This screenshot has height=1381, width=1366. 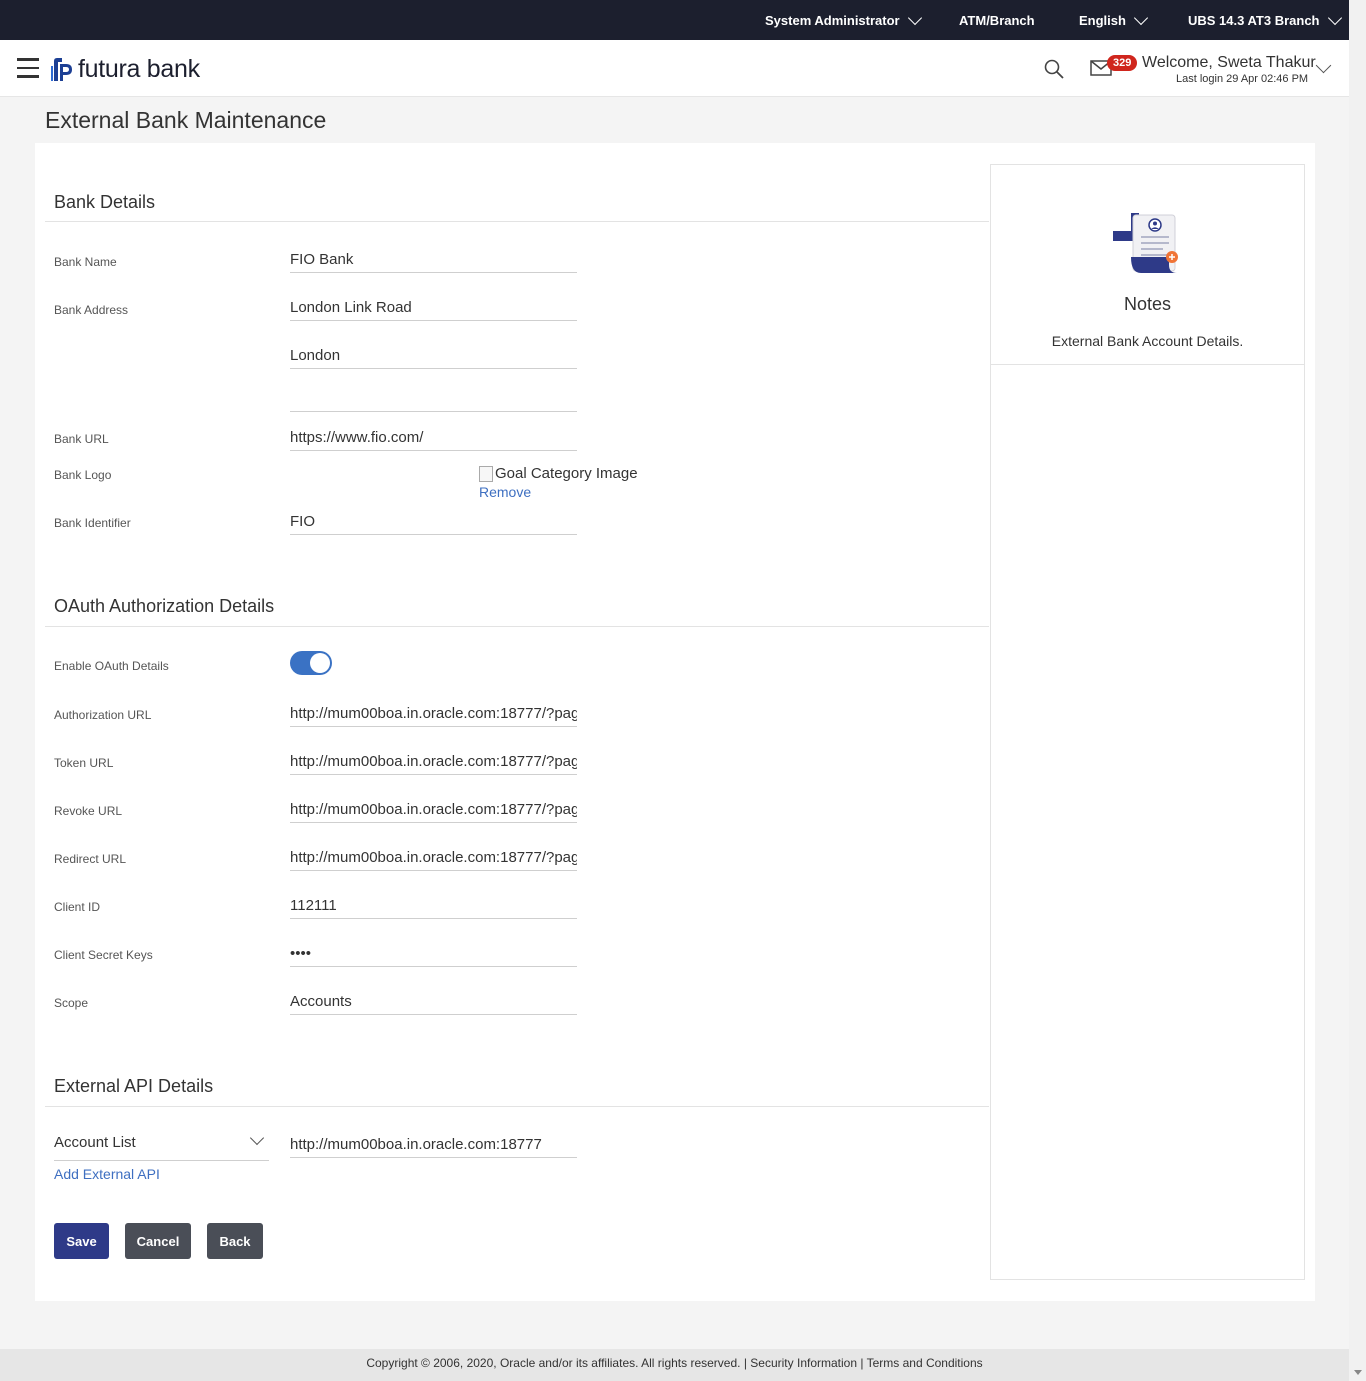 I want to click on bank-logo-label: Bank Logo, so click(x=83, y=475).